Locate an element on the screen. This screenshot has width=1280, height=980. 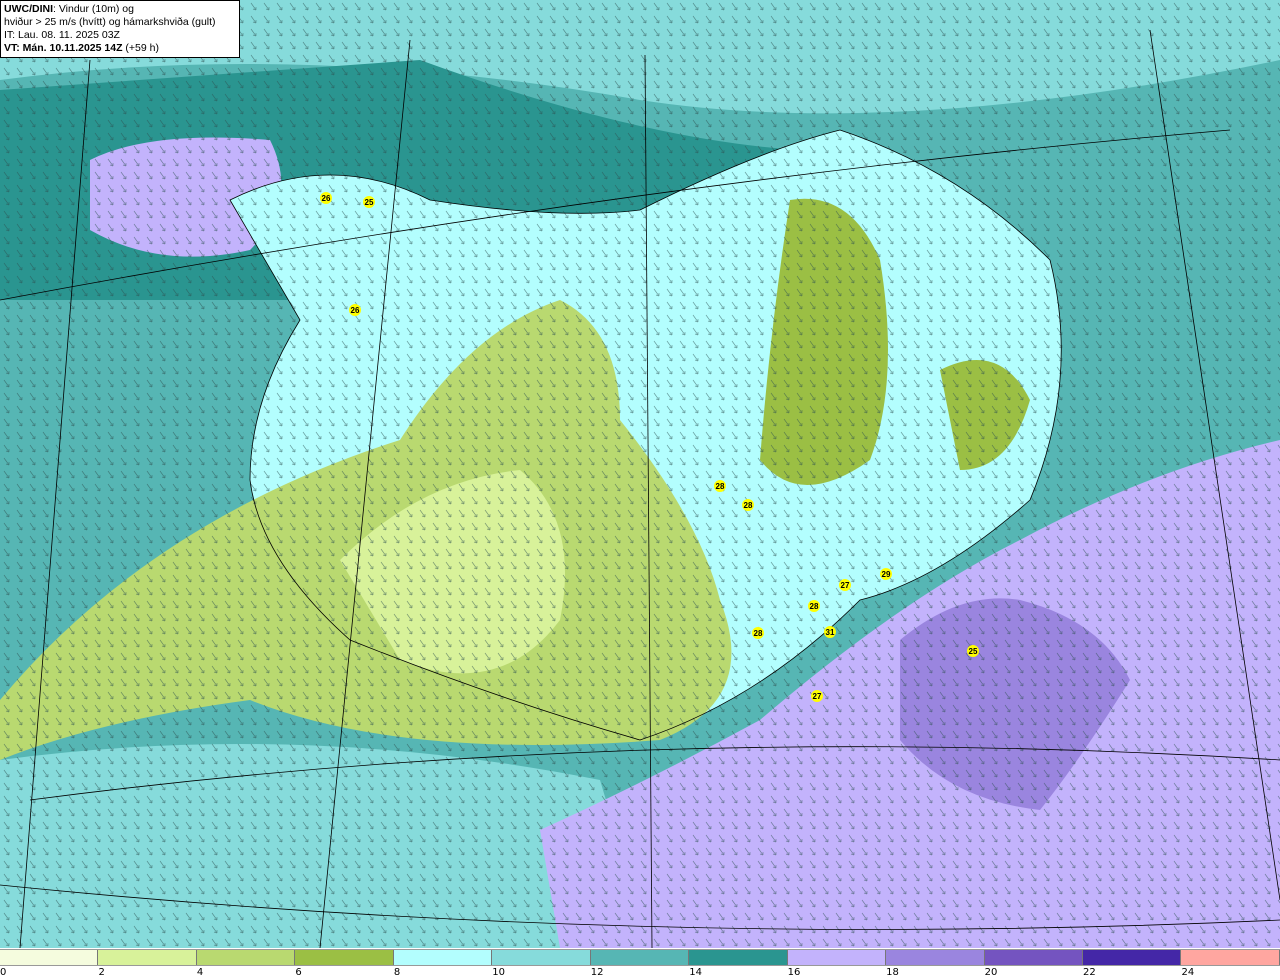
legend-tick: 0 is located at coordinates (3, 972).